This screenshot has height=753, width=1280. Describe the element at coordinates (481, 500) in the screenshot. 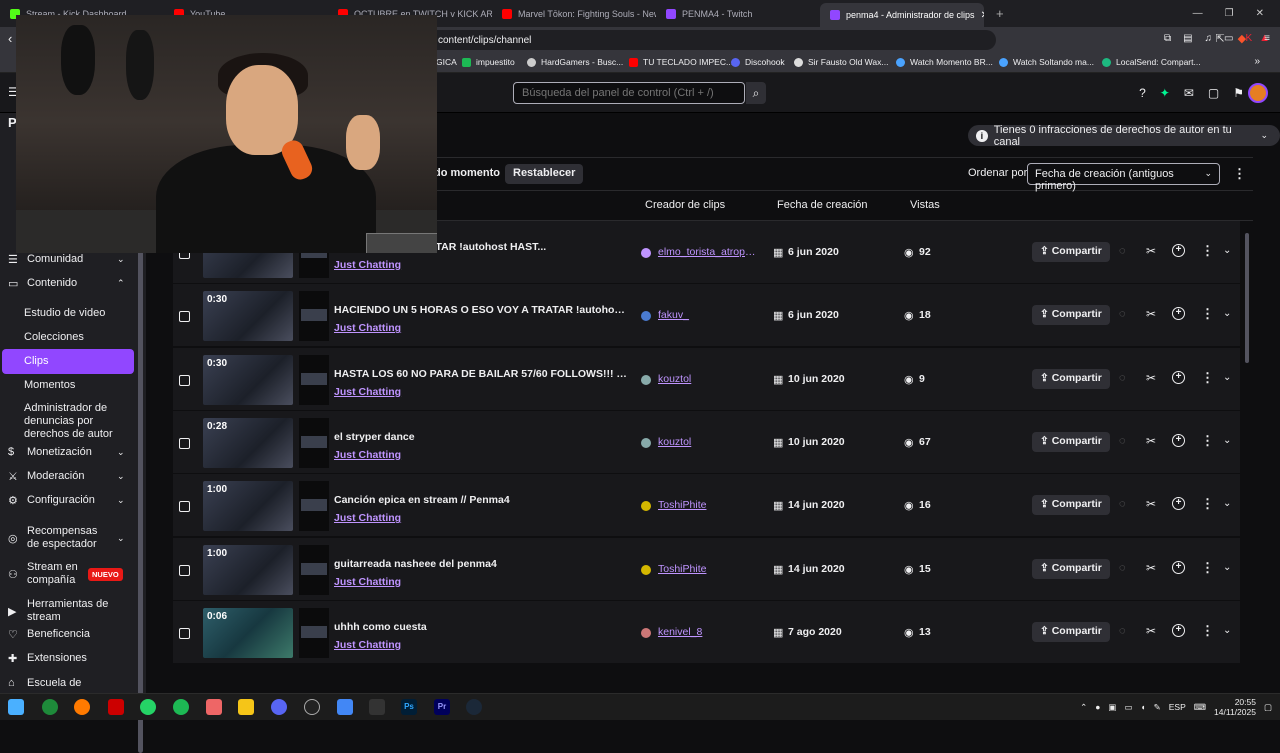

I see `clip-title: Canción epica en stream // Penma4` at that location.